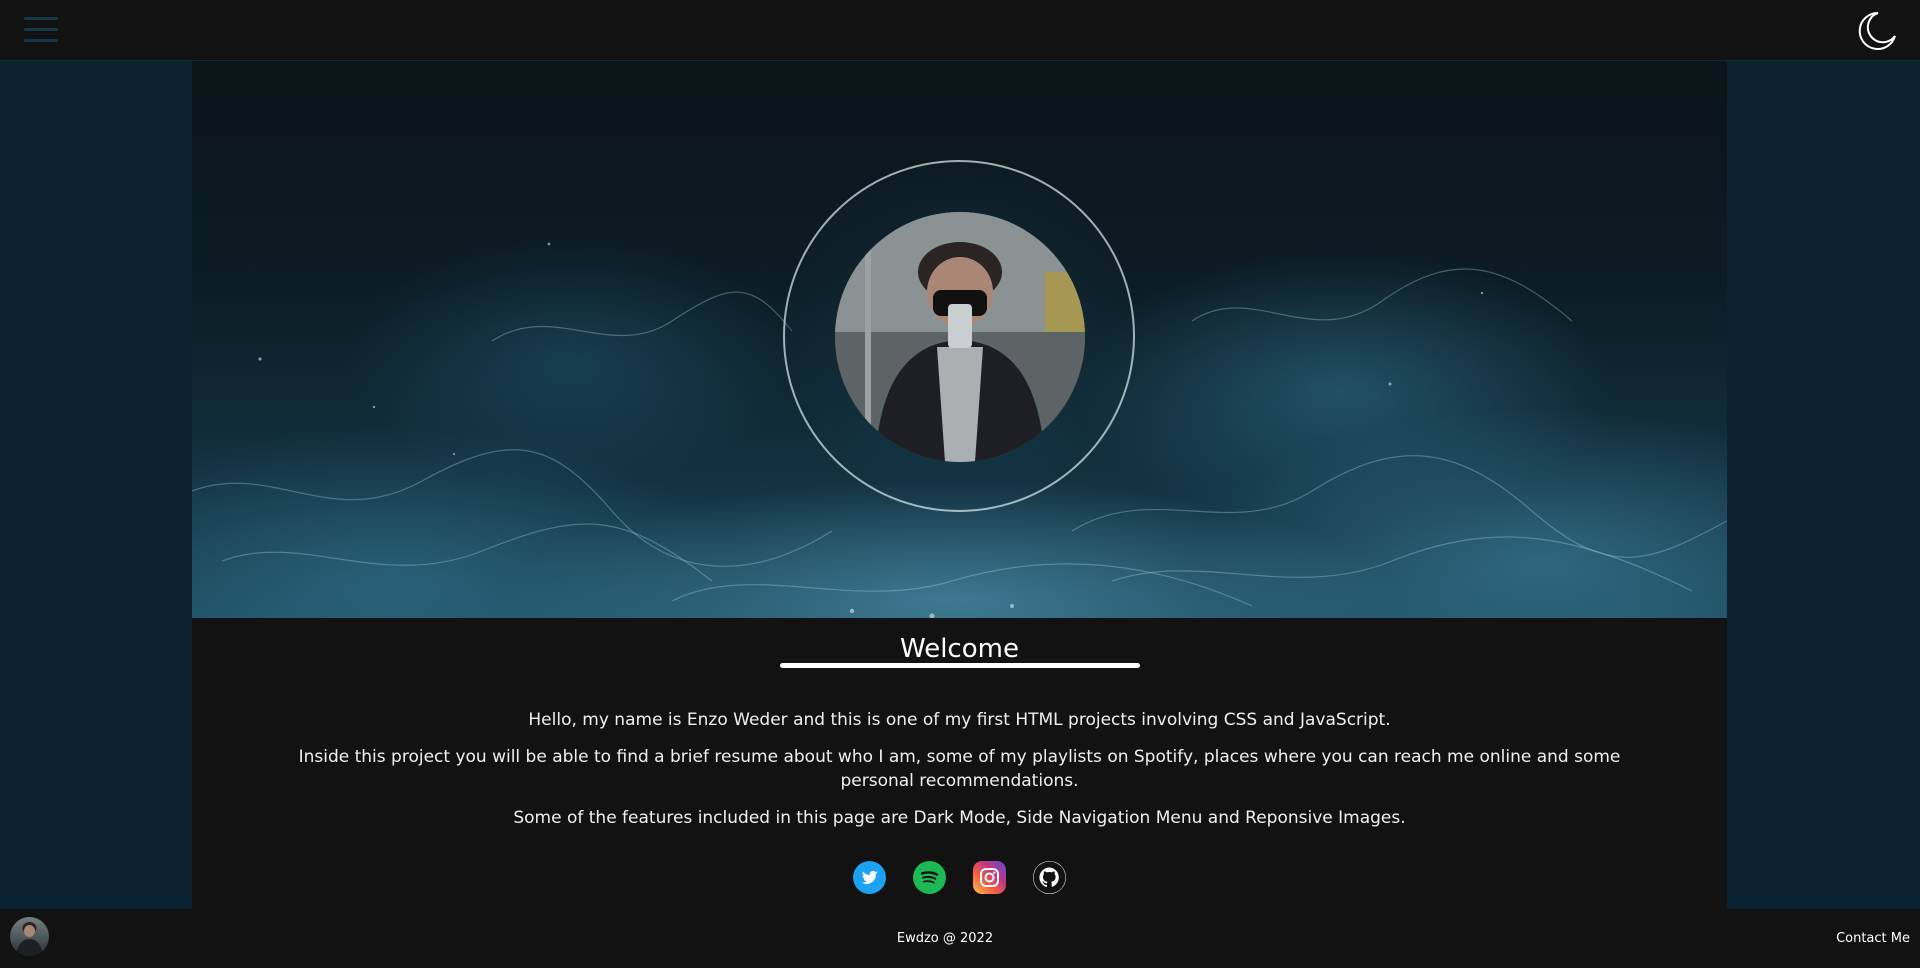 The height and width of the screenshot is (968, 1920). I want to click on profile-photo, so click(960, 337).